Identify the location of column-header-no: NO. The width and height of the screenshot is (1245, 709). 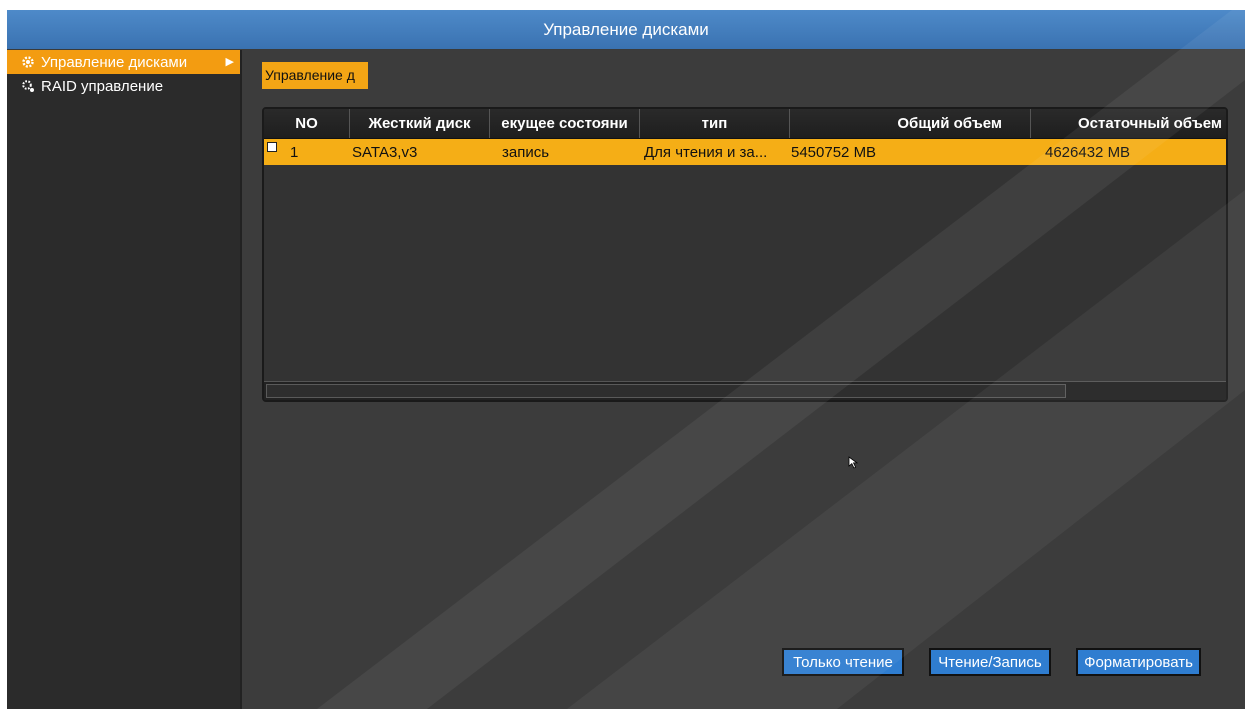
(307, 123).